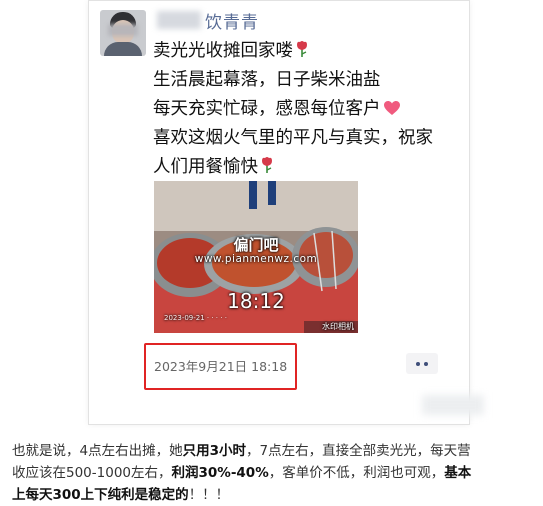 This screenshot has height=506, width=543. What do you see at coordinates (293, 138) in the screenshot?
I see `post-line-4: 喜欢这烟火气里的平凡与真实，祝家` at bounding box center [293, 138].